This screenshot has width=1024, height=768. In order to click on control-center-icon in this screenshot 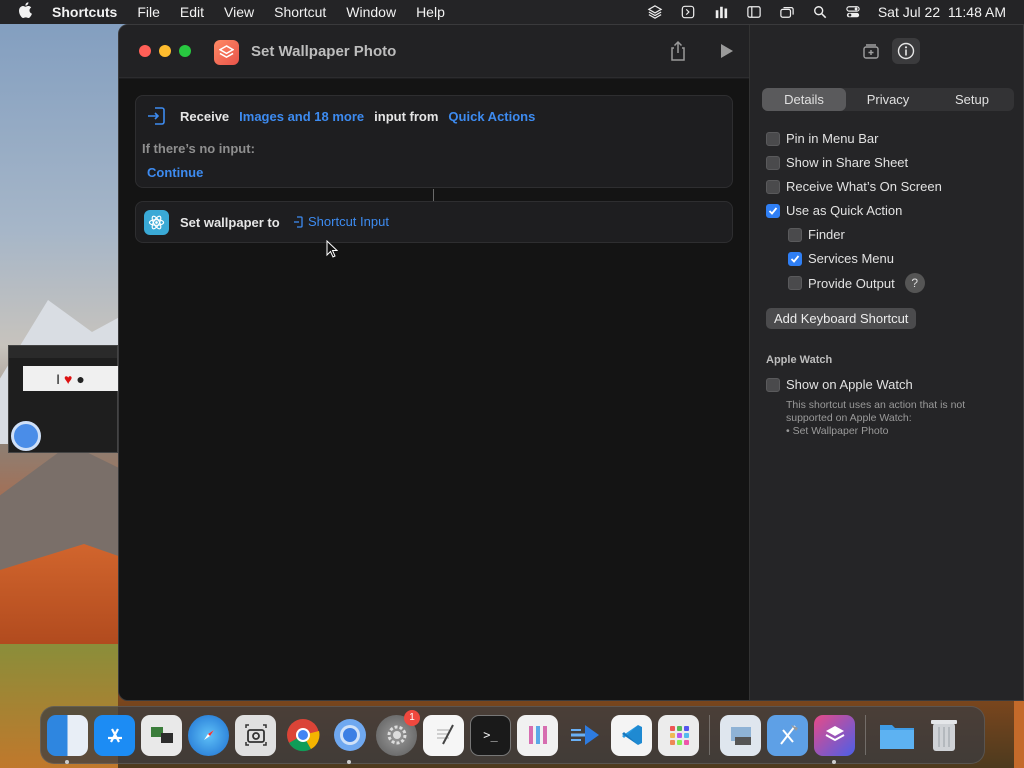, I will do `click(853, 12)`.